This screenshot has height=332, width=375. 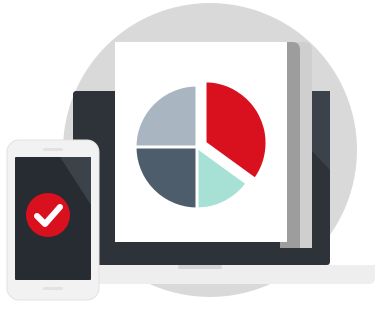 I want to click on smartphone, so click(x=53, y=220).